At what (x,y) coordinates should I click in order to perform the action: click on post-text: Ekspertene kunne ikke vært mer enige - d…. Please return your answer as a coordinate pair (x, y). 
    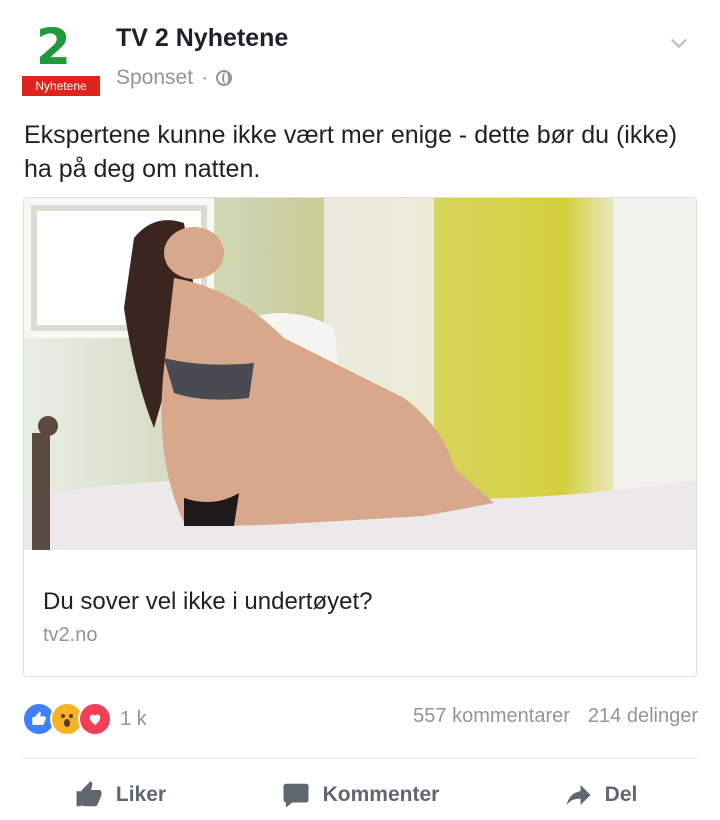
    Looking at the image, I should click on (351, 152).